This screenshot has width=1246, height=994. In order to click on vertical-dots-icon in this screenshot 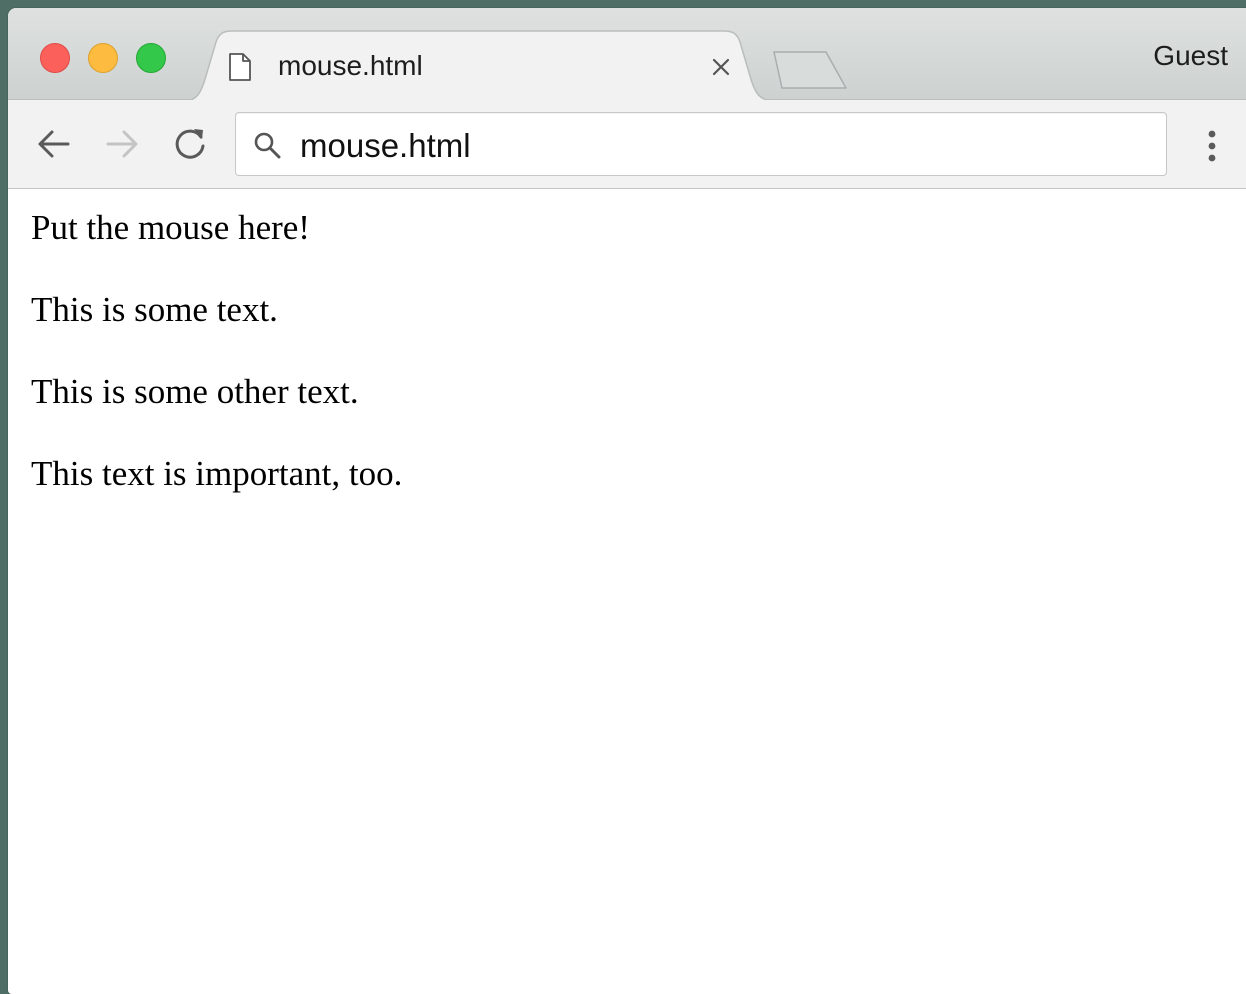, I will do `click(1212, 146)`.